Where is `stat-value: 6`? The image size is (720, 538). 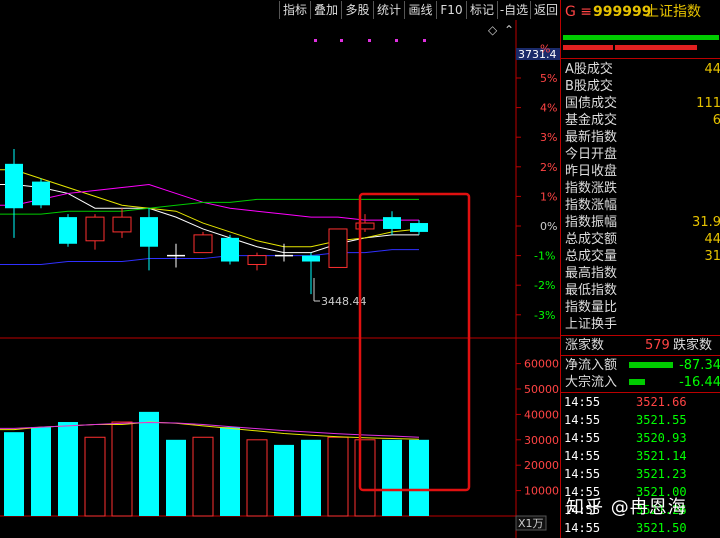
stat-value: 6 is located at coordinates (716, 120).